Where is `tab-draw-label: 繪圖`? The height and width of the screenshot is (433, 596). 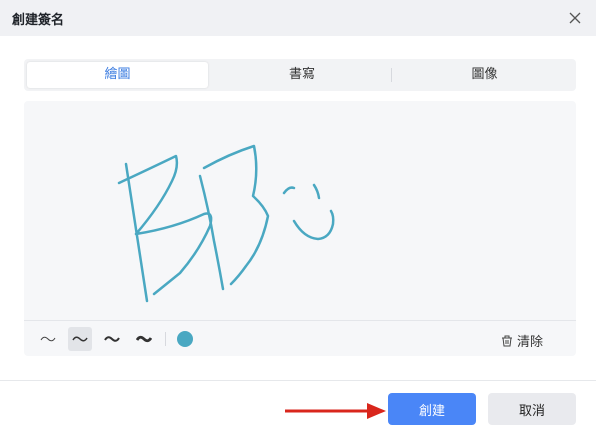 tab-draw-label: 繪圖 is located at coordinates (117, 74).